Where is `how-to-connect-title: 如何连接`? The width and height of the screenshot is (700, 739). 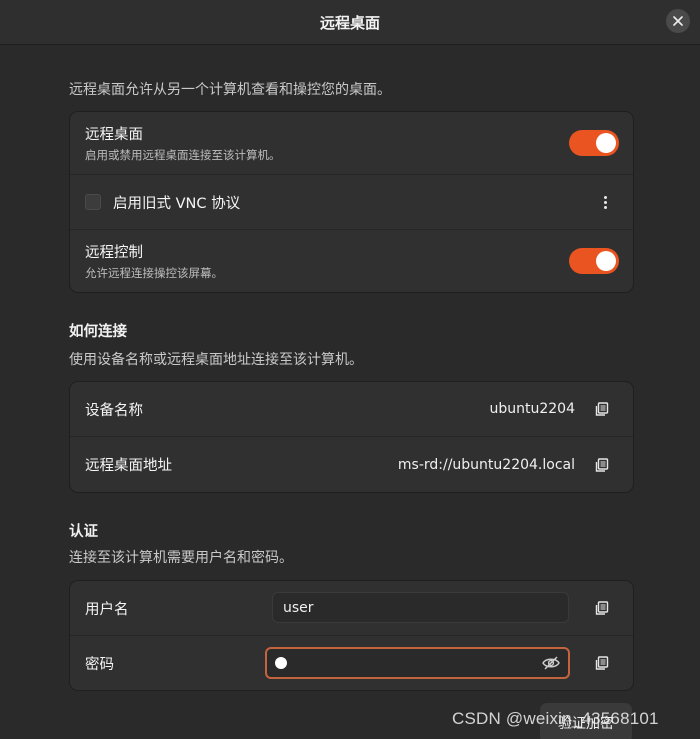 how-to-connect-title: 如何连接 is located at coordinates (98, 332).